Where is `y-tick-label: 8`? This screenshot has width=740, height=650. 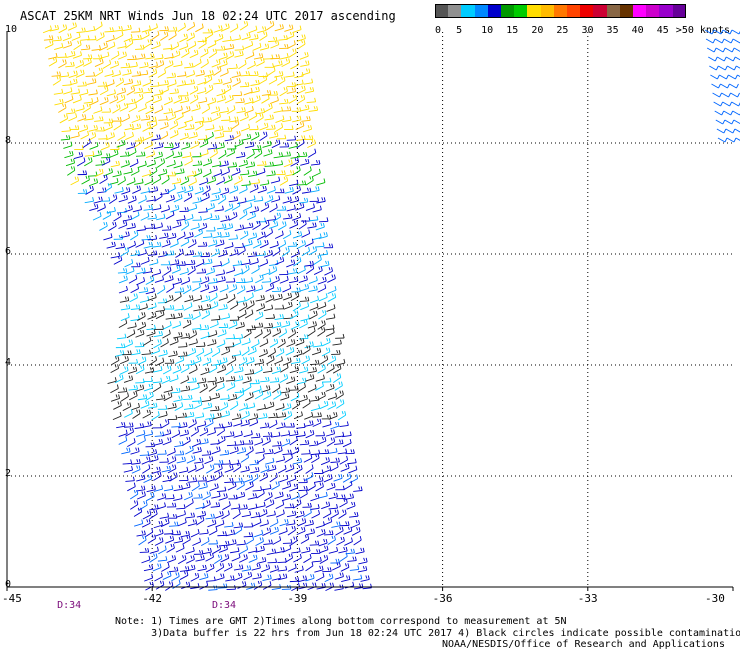 y-tick-label: 8 is located at coordinates (8, 140).